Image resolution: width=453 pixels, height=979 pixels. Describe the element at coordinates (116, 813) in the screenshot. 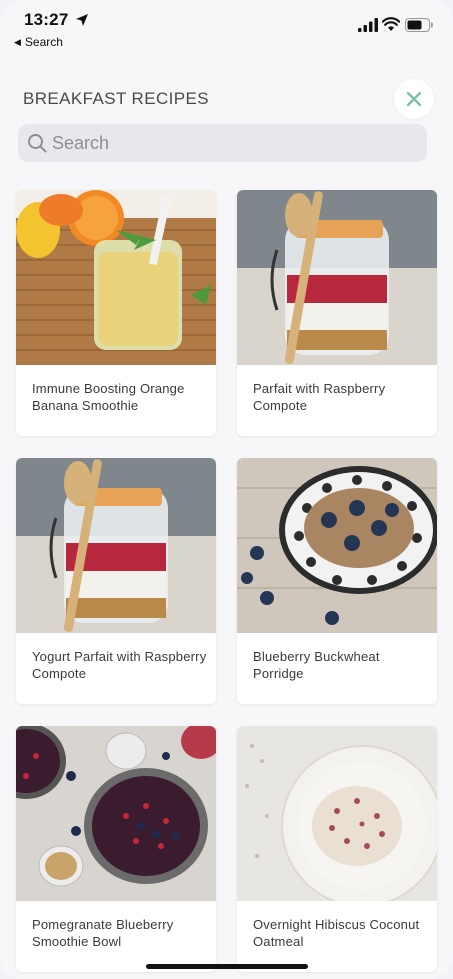

I see `recipe-image-smoothie-bowl` at that location.